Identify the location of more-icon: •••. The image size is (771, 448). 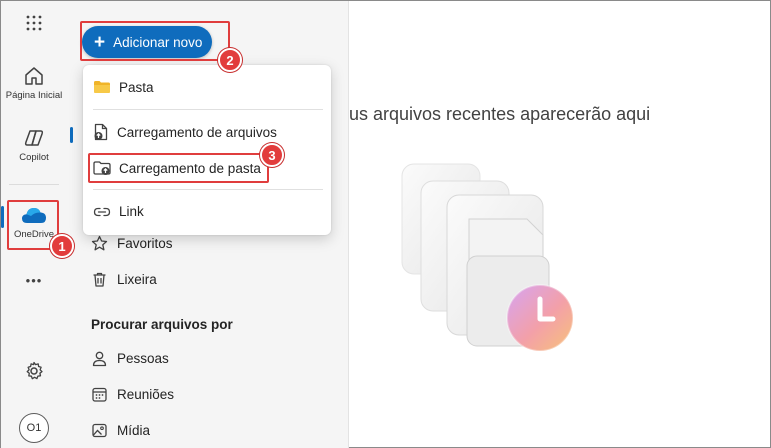
(34, 280).